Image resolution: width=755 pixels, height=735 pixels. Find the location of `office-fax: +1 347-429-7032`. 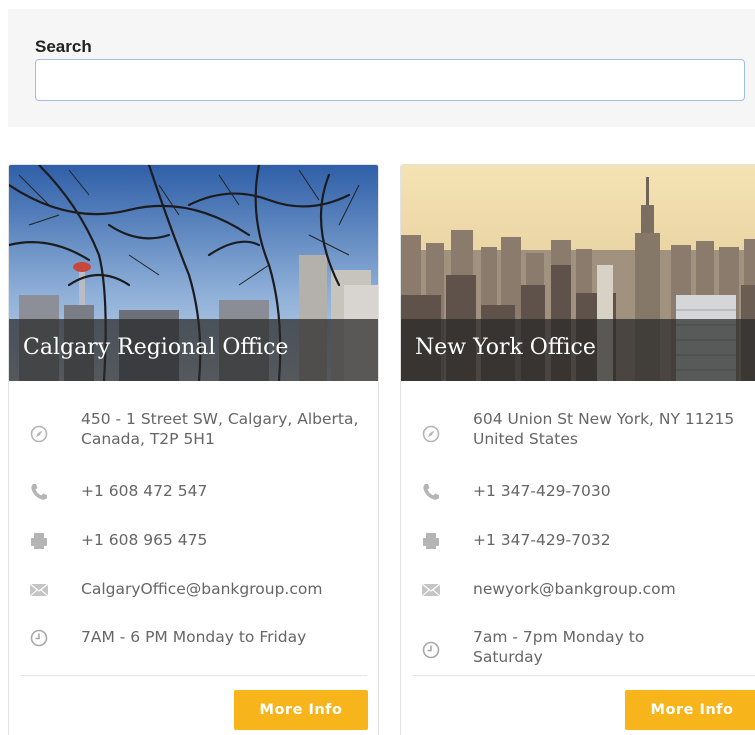

office-fax: +1 347-429-7032 is located at coordinates (542, 540).